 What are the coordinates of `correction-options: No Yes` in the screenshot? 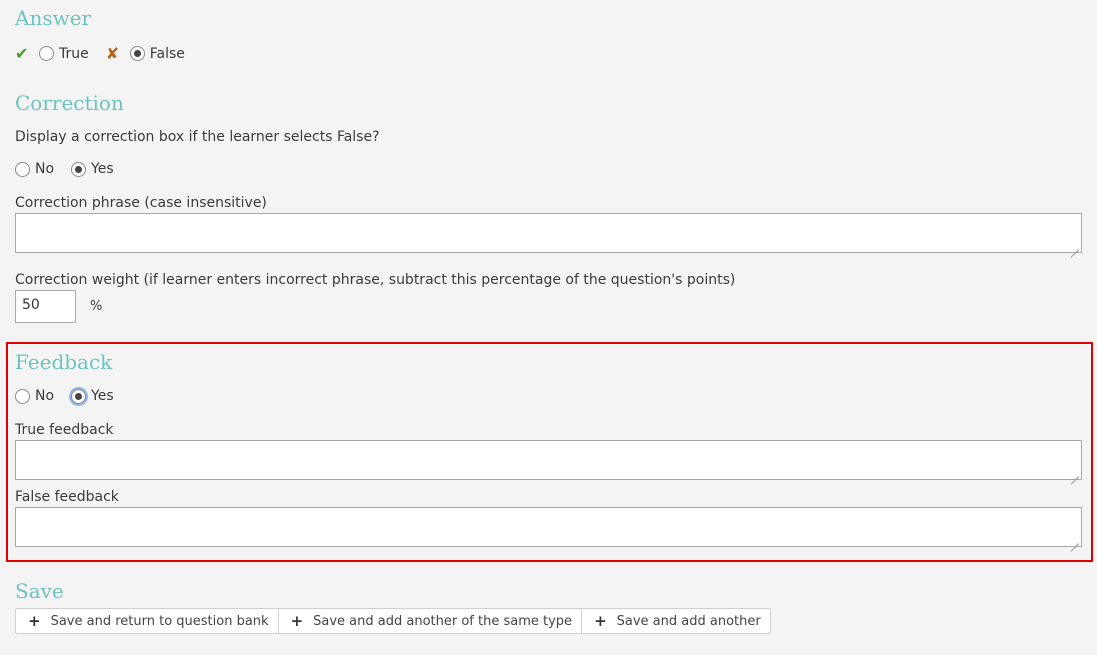 It's located at (64, 169).